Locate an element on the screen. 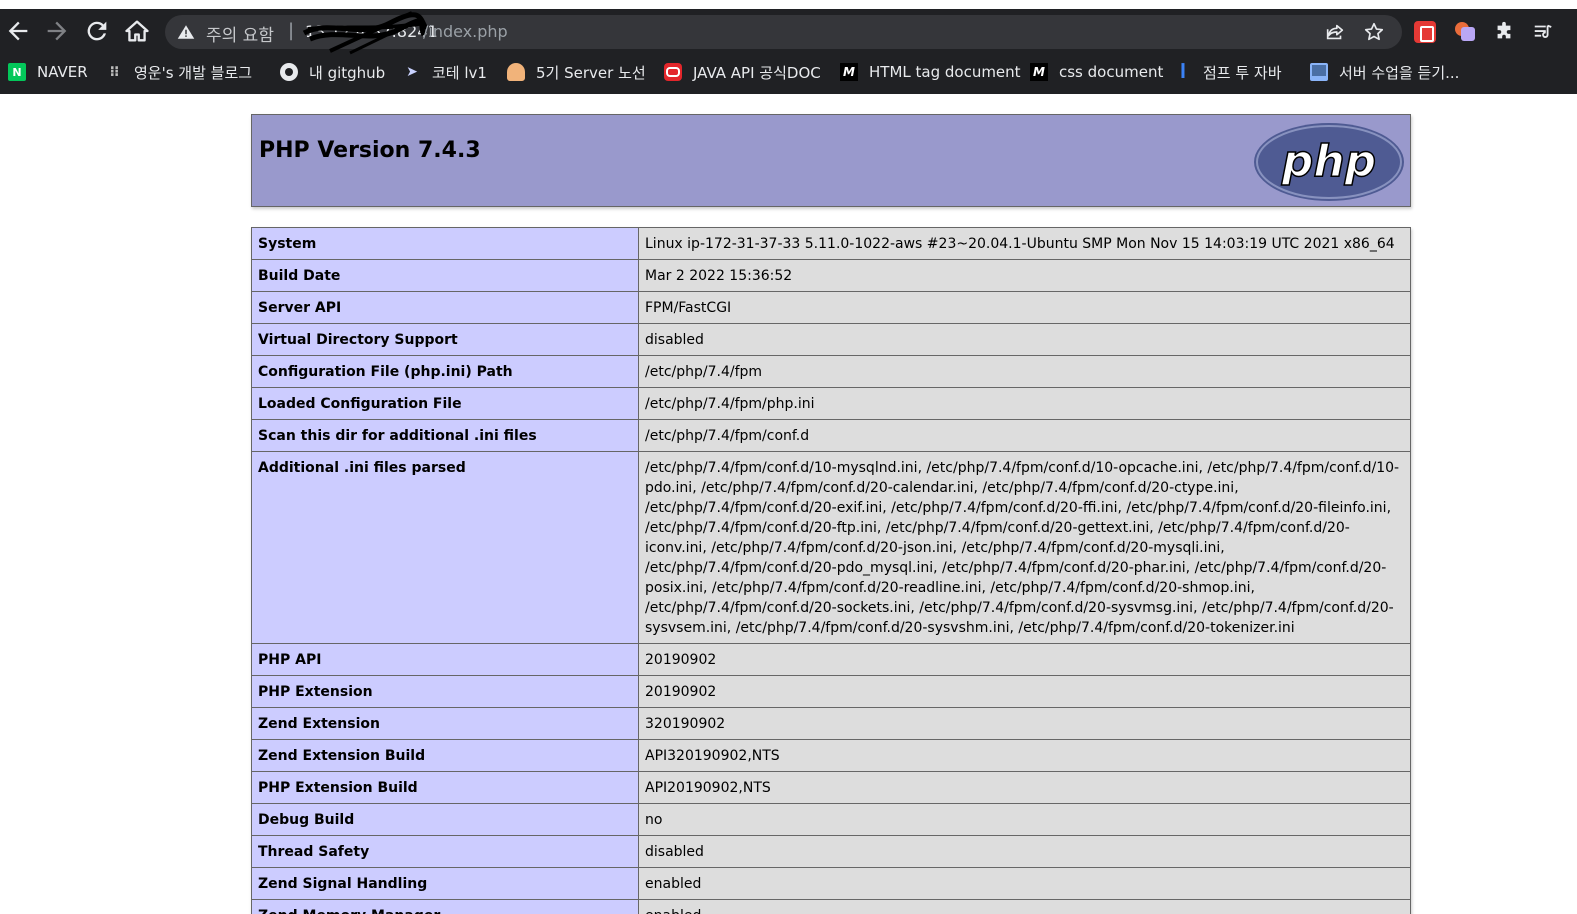 The height and width of the screenshot is (914, 1577). php-logo-text: php is located at coordinates (1328, 161).